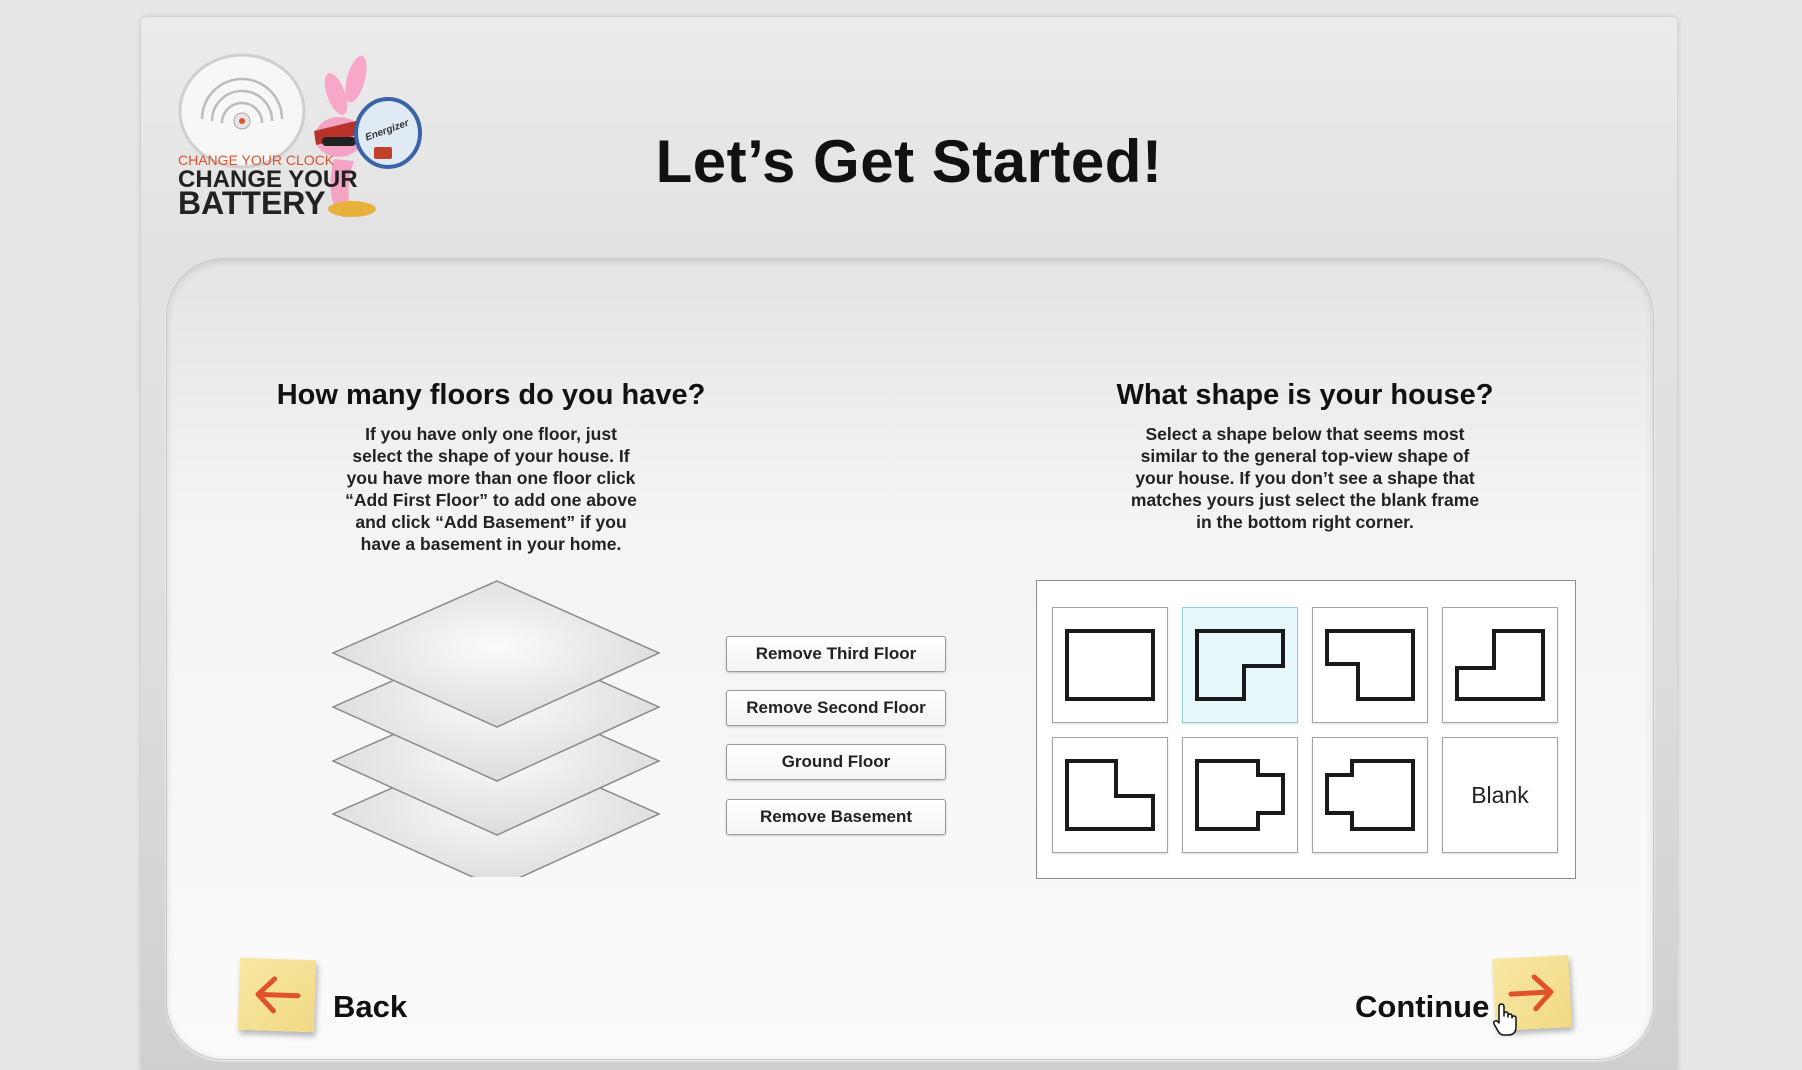 The image size is (1802, 1070). Describe the element at coordinates (1422, 1007) in the screenshot. I see `continue-label: Continue` at that location.